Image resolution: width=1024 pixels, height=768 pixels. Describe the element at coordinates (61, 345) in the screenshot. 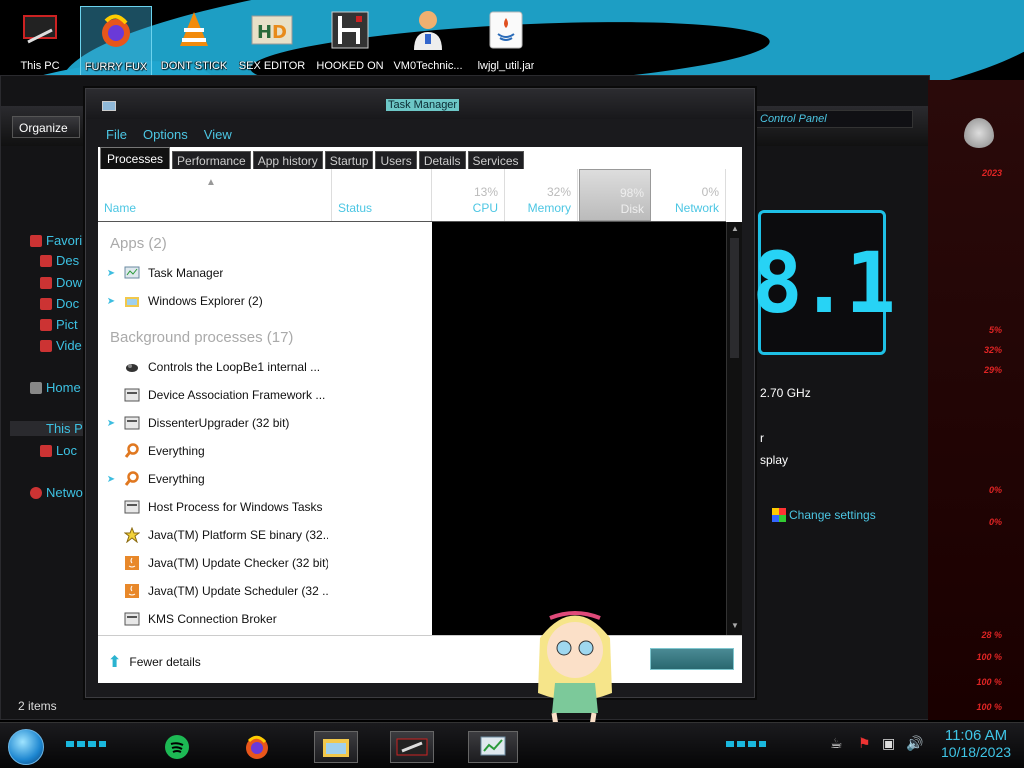

I see `nav-item-videos: Vide` at that location.